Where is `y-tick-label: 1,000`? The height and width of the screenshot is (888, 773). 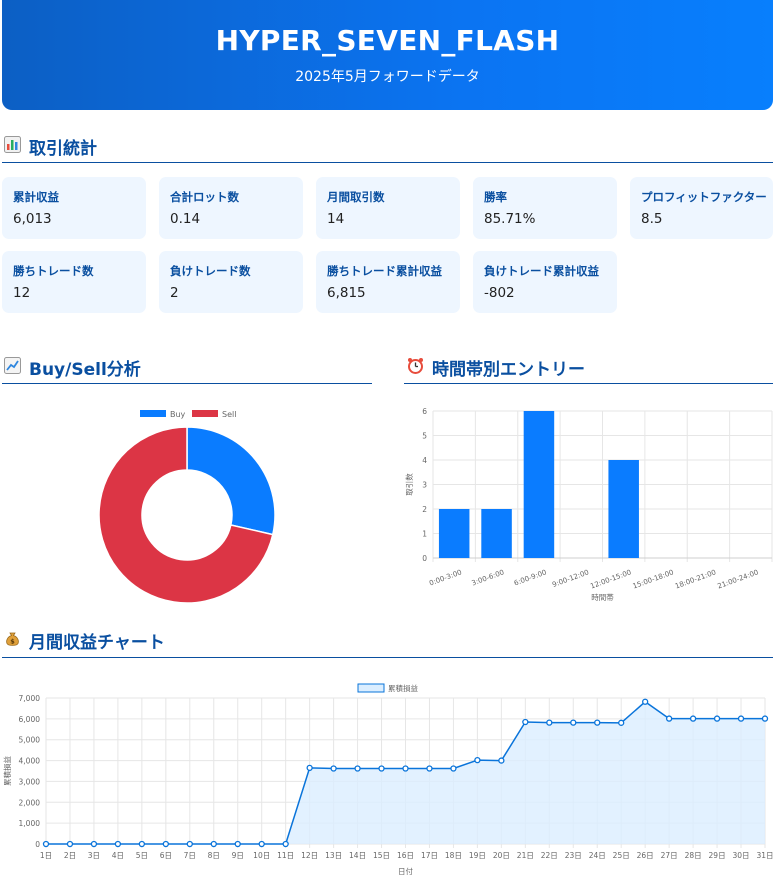
y-tick-label: 1,000 is located at coordinates (30, 823).